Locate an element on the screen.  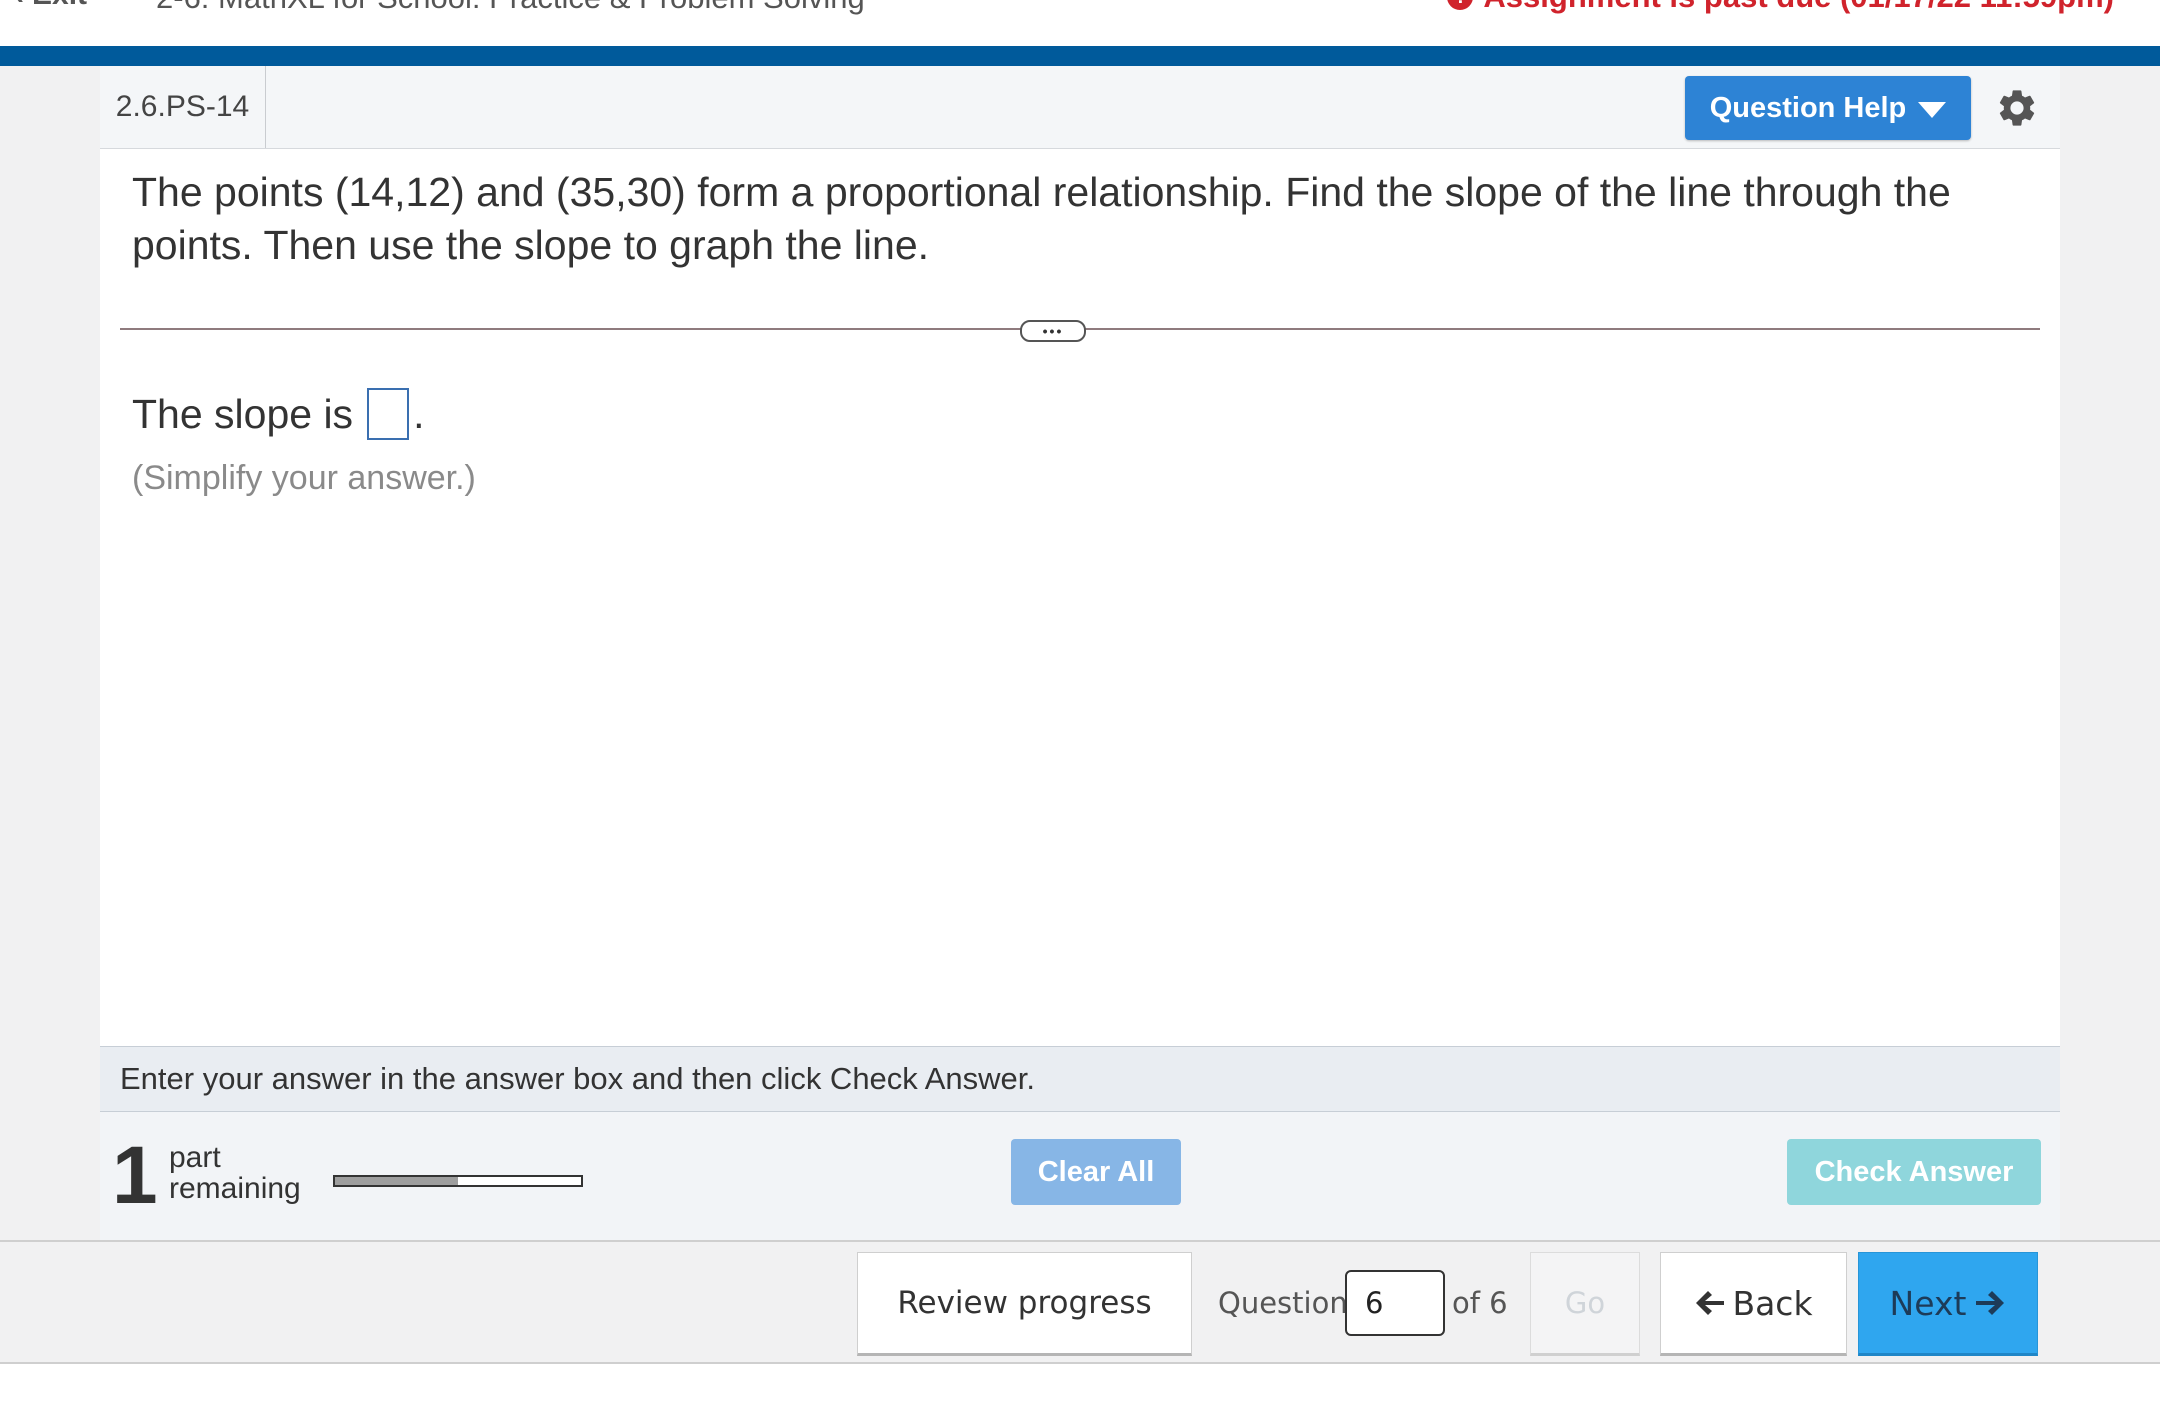
answer-suffix: . is located at coordinates (419, 413).